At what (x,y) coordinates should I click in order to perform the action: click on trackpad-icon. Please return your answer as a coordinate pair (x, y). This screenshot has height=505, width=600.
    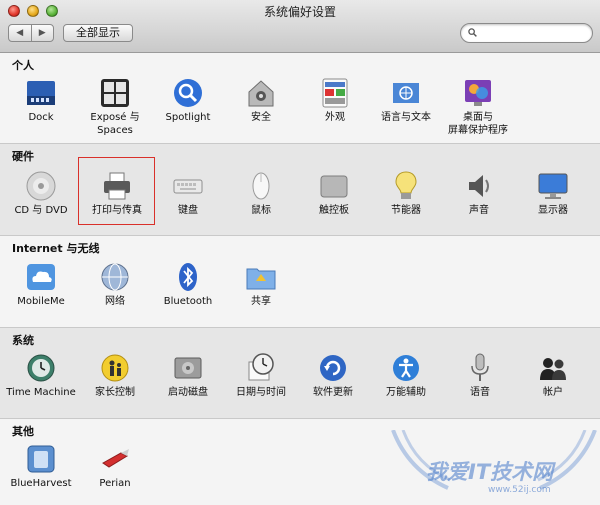
    Looking at the image, I should click on (334, 186).